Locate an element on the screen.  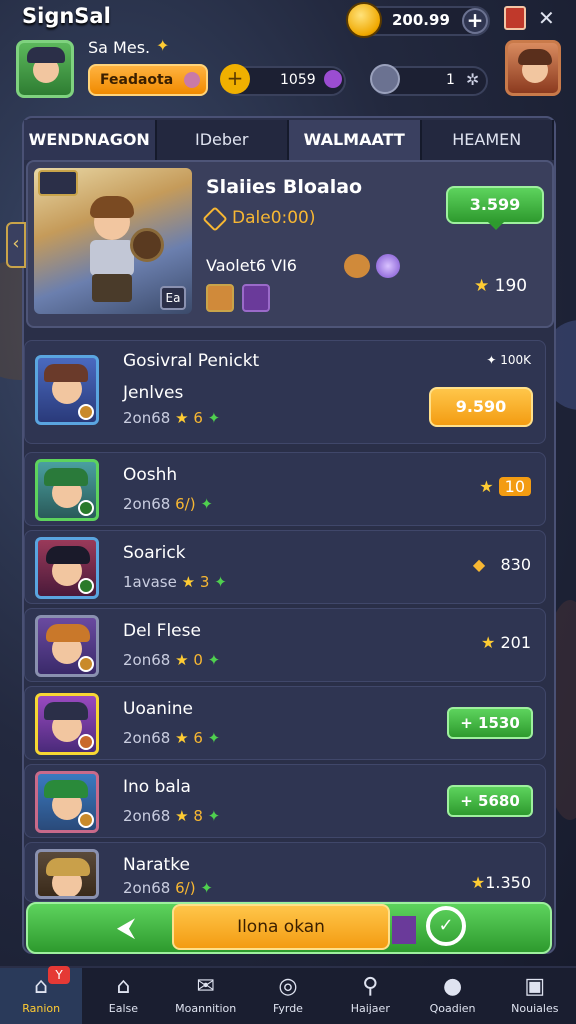
nav-label: Moannition is located at coordinates (206, 1008).